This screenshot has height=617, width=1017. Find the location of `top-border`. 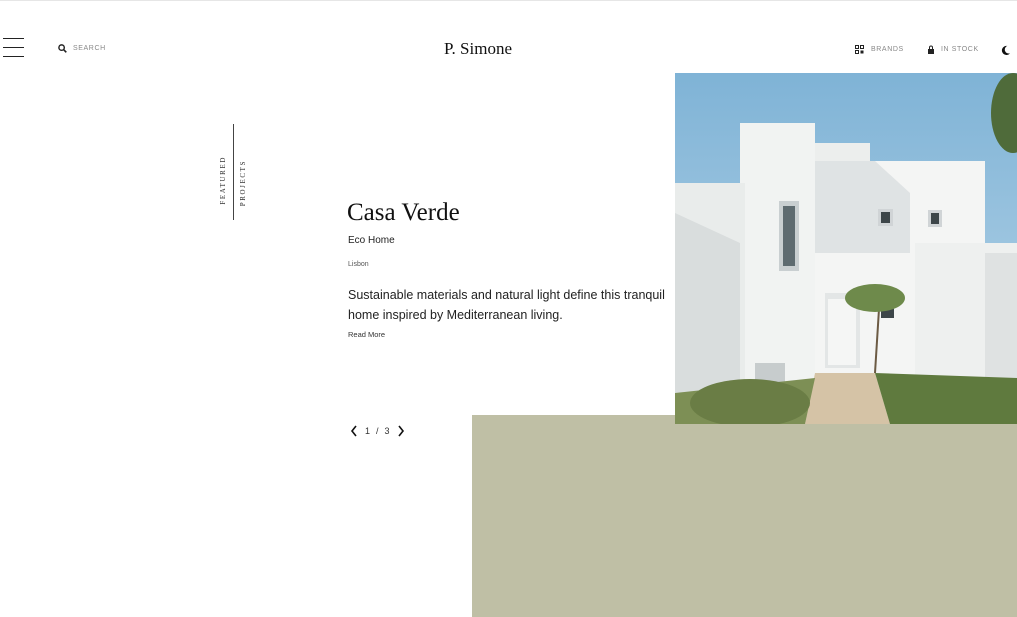

top-border is located at coordinates (508, 0).